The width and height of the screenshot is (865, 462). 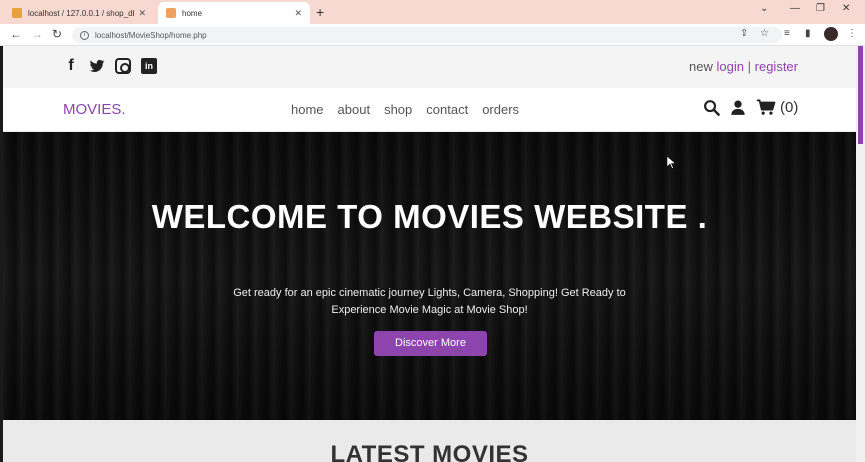 I want to click on reading-list-icon: ≡, so click(x=787, y=33).